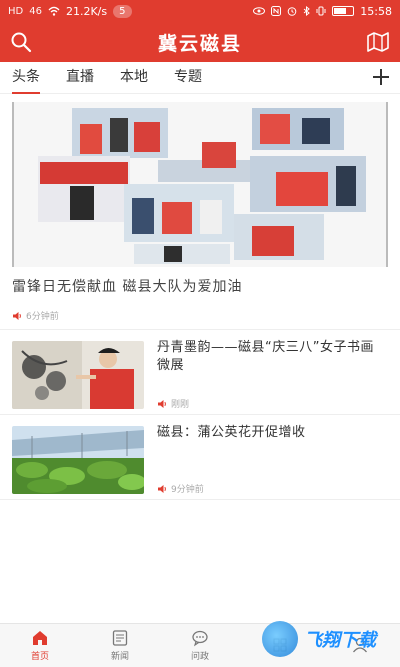 This screenshot has width=400, height=667. I want to click on eye-icon, so click(259, 11).